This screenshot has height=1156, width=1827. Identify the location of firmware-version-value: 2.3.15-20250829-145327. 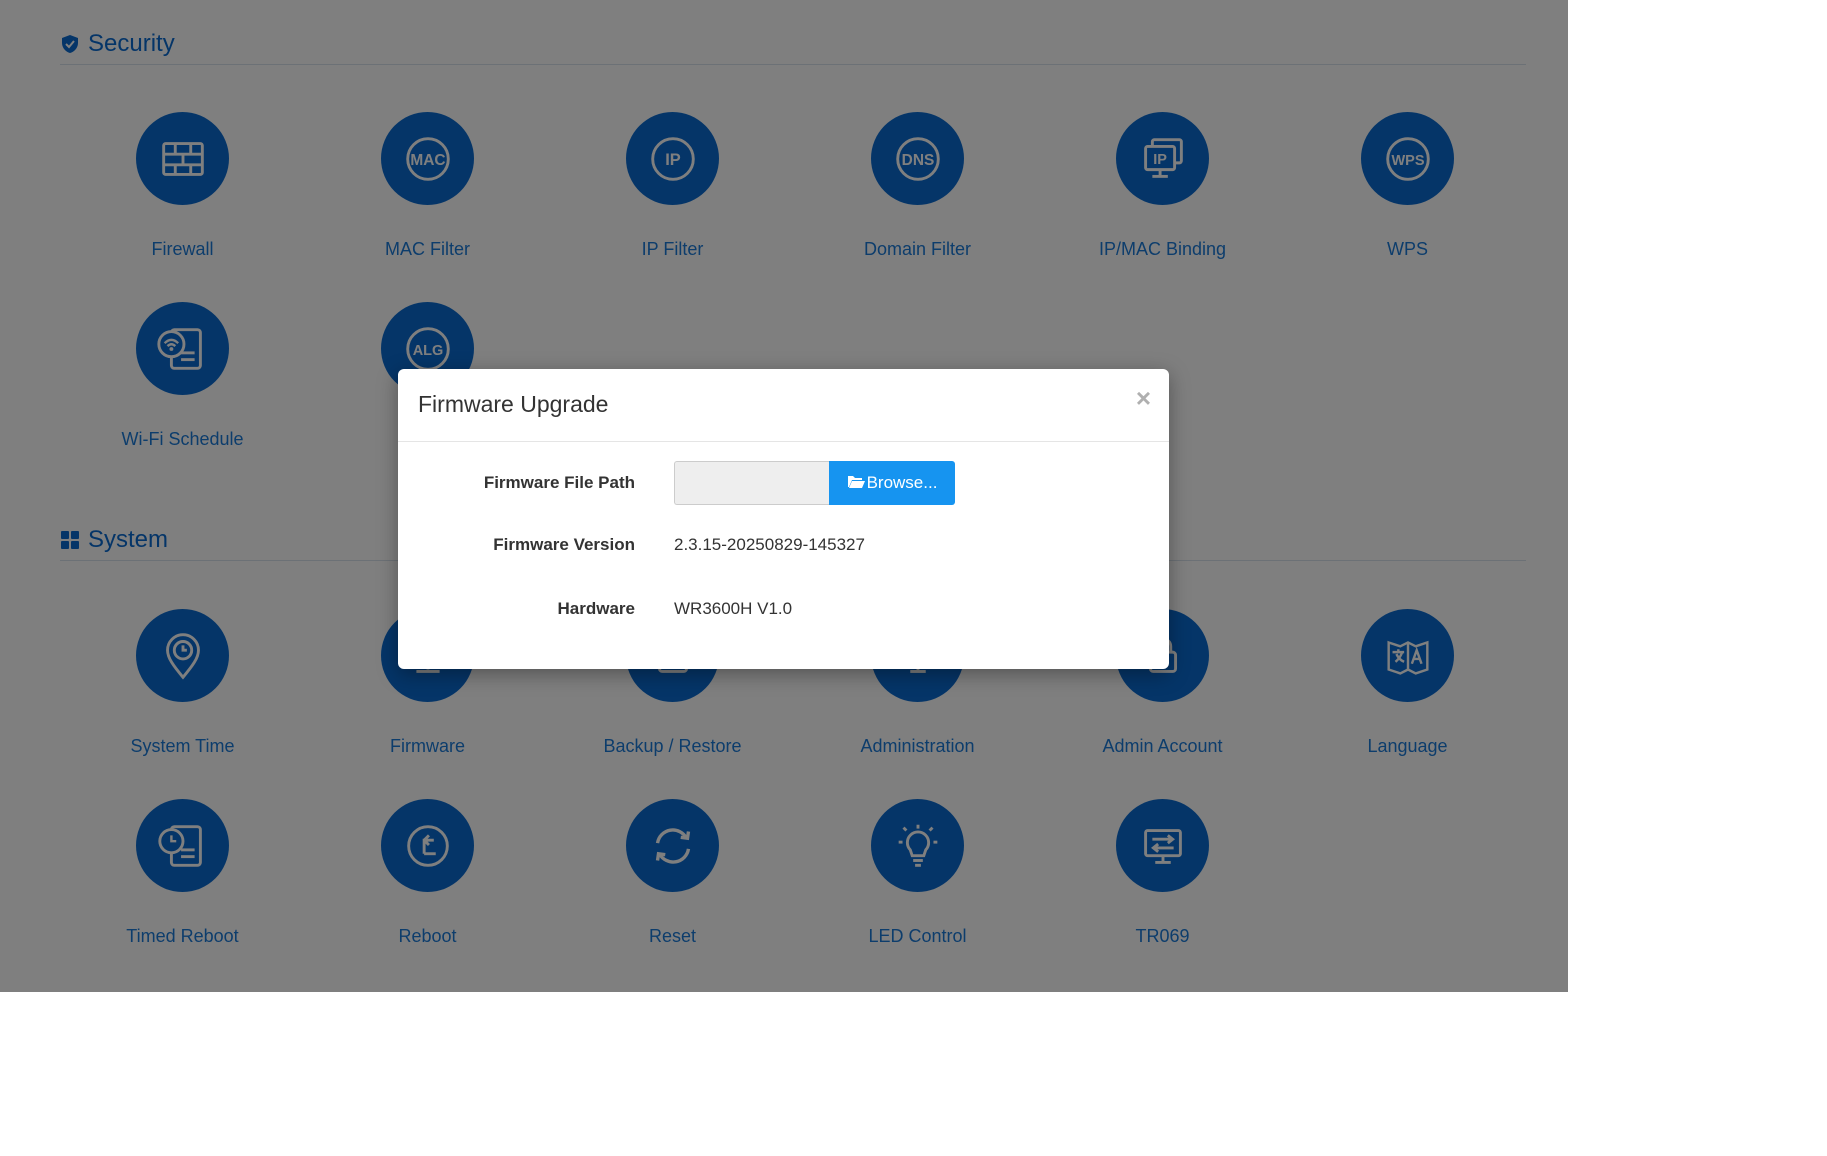
(769, 544).